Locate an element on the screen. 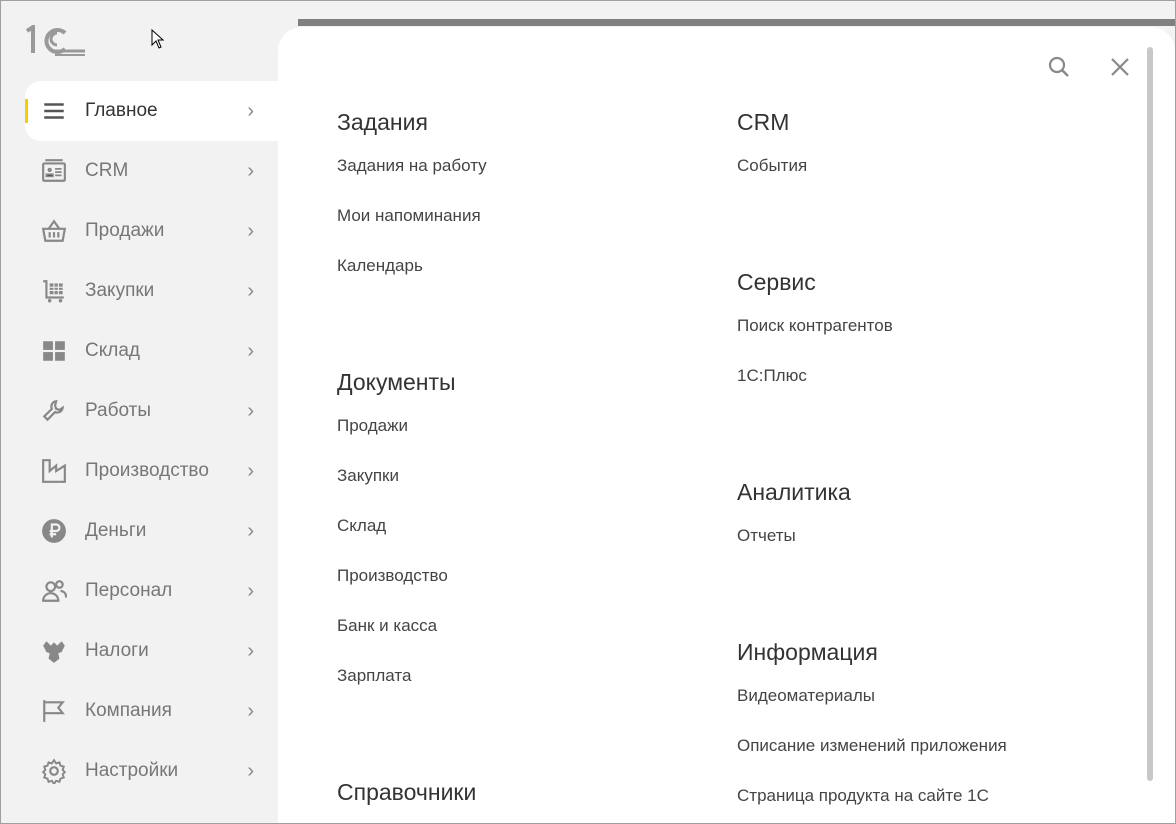  sidebar-item-11: Настройки › is located at coordinates (151, 771).